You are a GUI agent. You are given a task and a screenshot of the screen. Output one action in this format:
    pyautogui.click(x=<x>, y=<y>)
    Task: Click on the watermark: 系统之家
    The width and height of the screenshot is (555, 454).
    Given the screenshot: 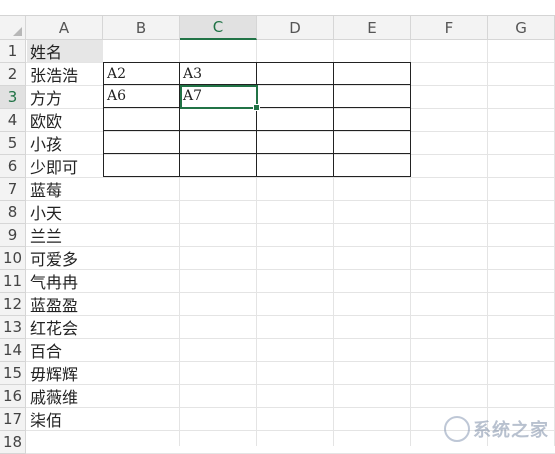 What is the action you would take?
    pyautogui.click(x=496, y=429)
    